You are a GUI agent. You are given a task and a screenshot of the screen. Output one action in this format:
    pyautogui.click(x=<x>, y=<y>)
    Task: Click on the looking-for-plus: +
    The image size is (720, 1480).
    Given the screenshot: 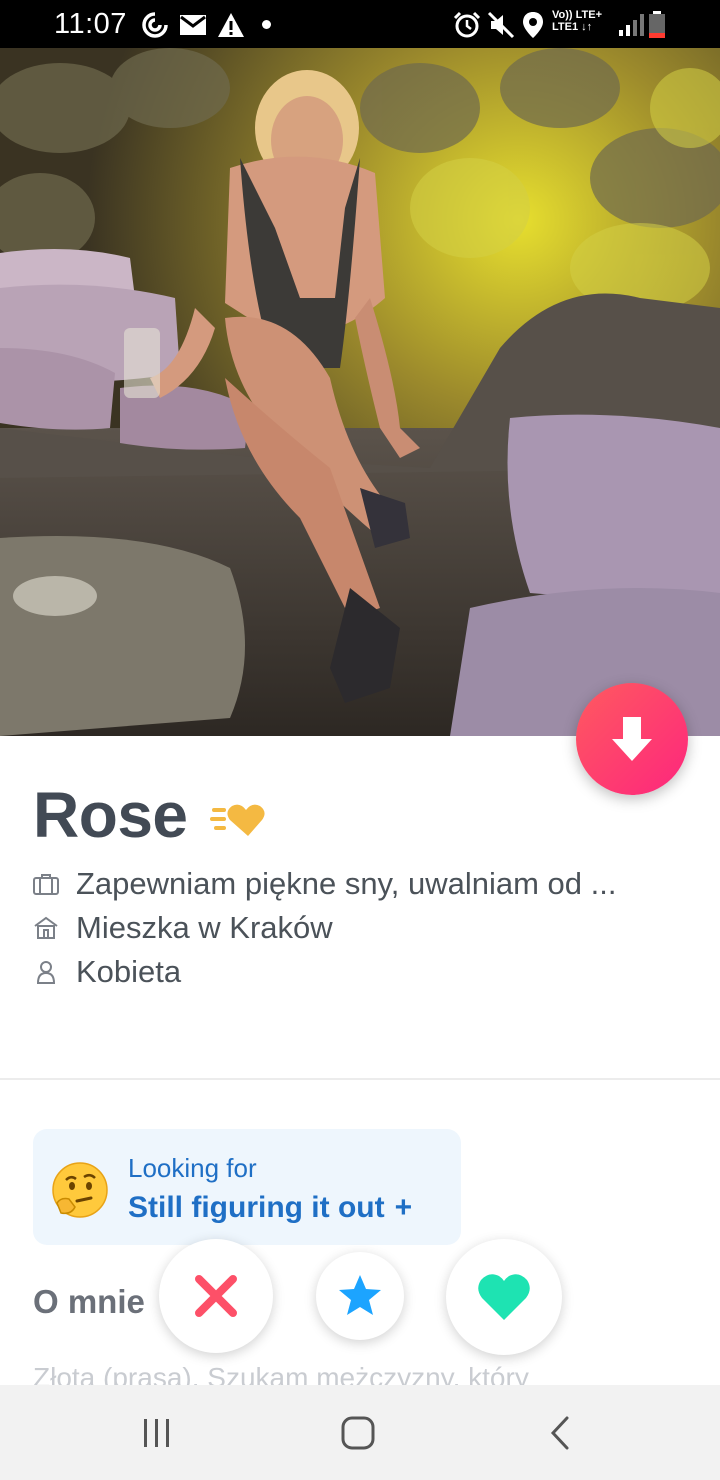 What is the action you would take?
    pyautogui.click(x=403, y=1207)
    